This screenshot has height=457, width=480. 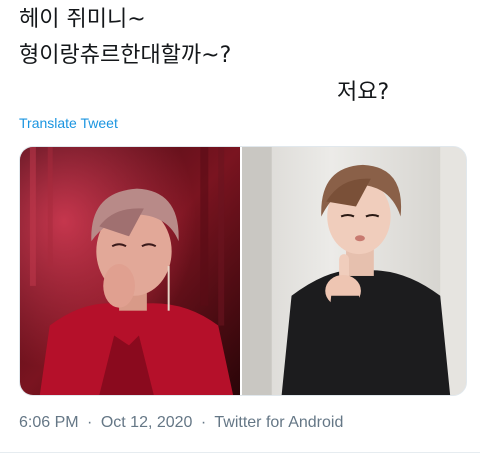 I want to click on tweet-text-line-2: 형이랑츄르한대할까~?, so click(x=125, y=55).